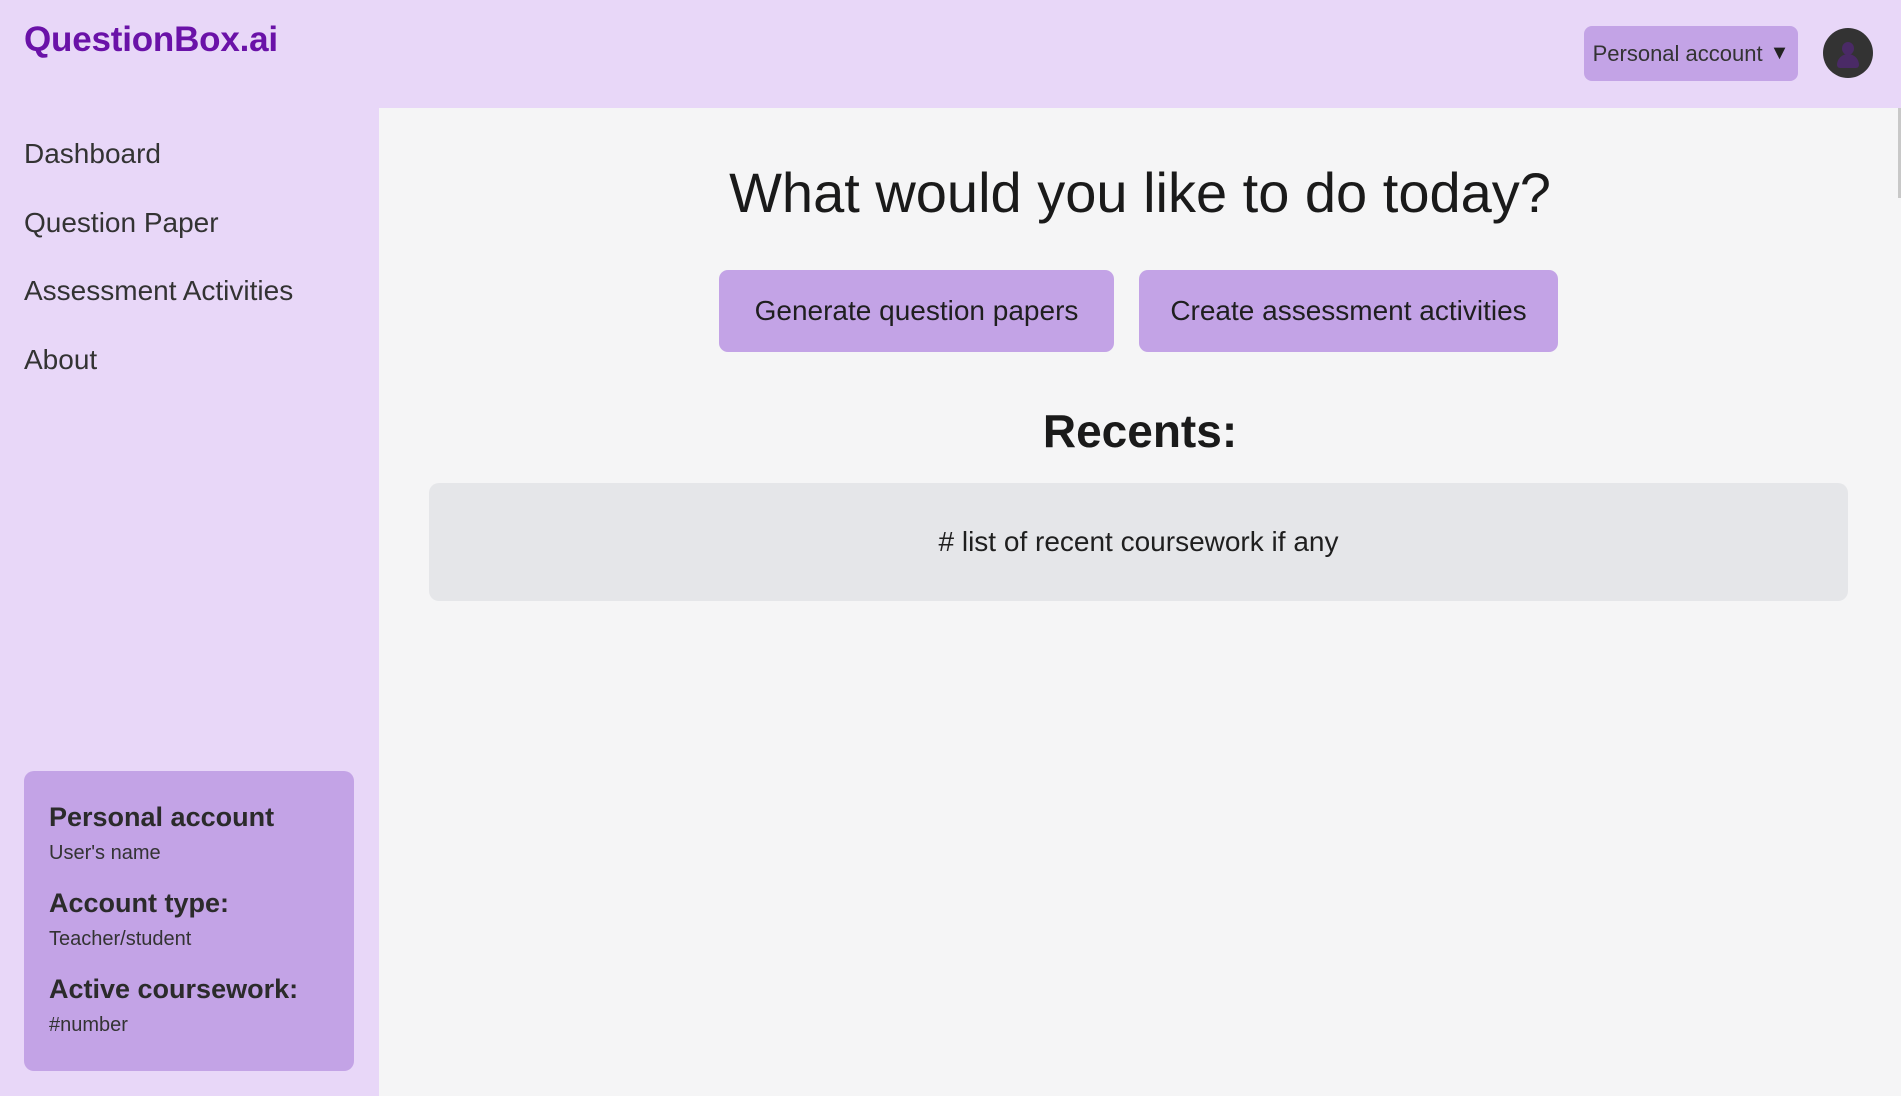 This screenshot has height=1096, width=1901. I want to click on sidebar-item-about: About, so click(60, 360).